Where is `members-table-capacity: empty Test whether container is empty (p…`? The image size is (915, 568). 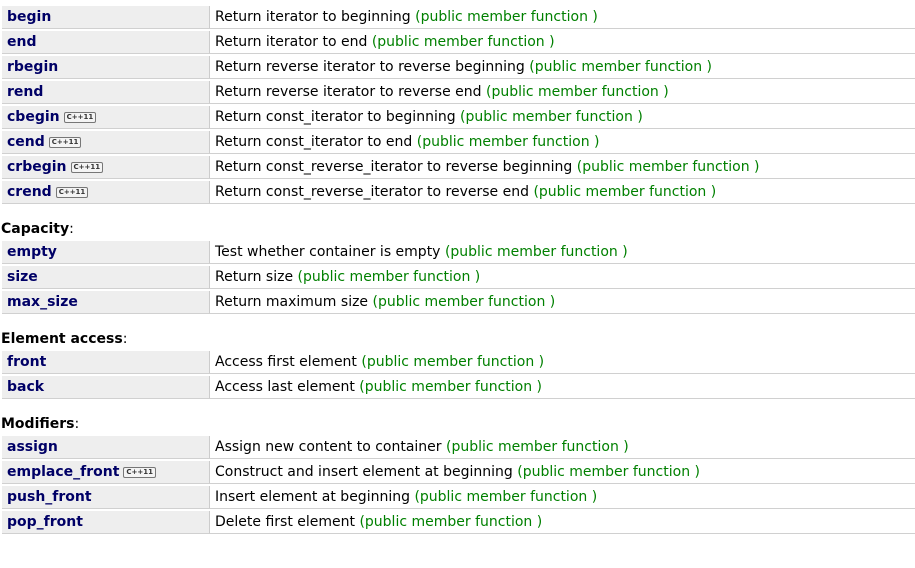 members-table-capacity: empty Test whether container is empty (p… is located at coordinates (458, 277).